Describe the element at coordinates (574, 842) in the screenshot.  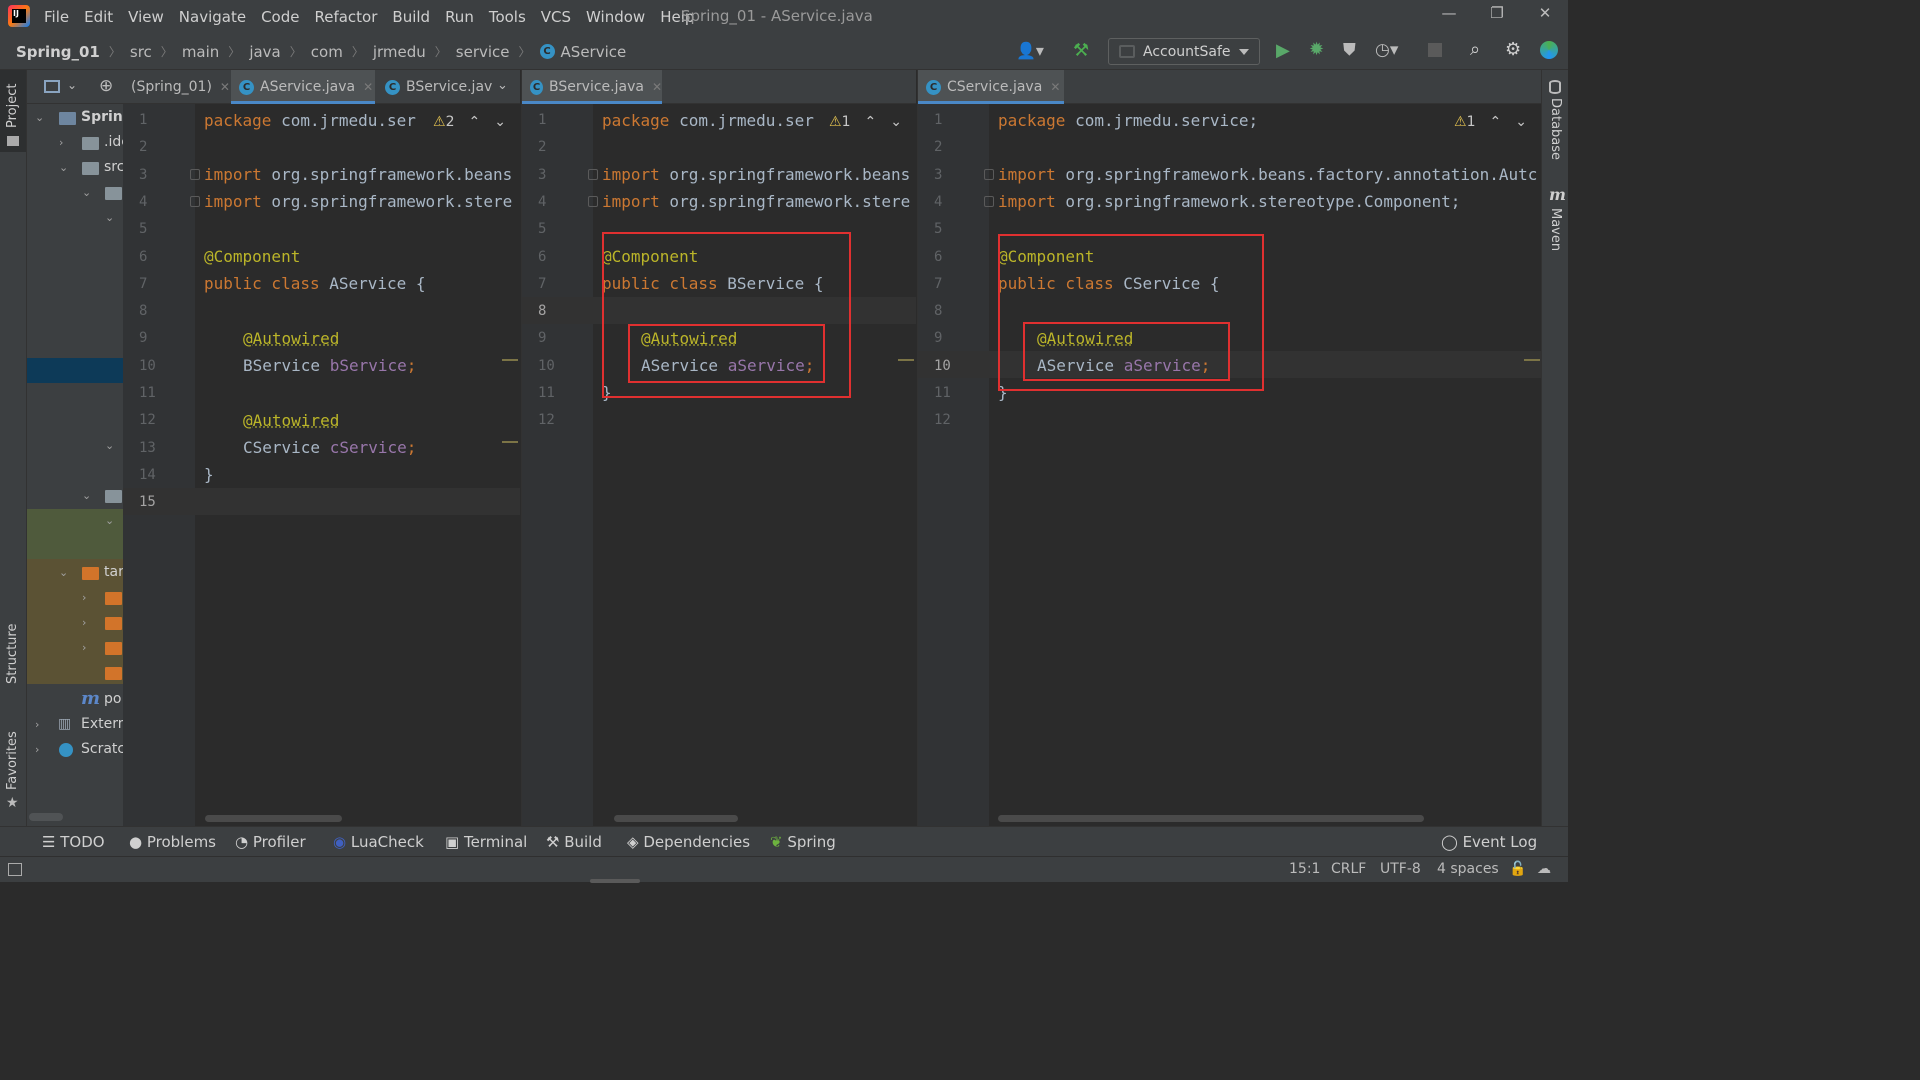
I see `build-tool-button: ⚒ Build` at that location.